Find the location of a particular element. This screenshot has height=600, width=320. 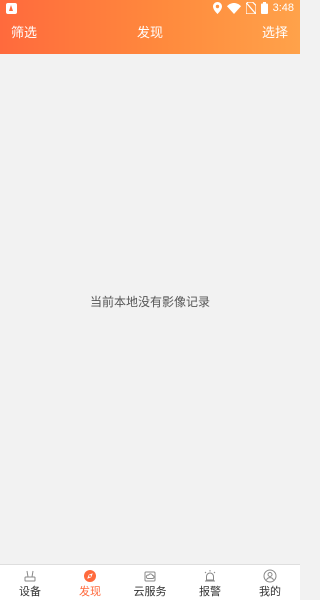

status-icons: 3:48 is located at coordinates (253, 8).